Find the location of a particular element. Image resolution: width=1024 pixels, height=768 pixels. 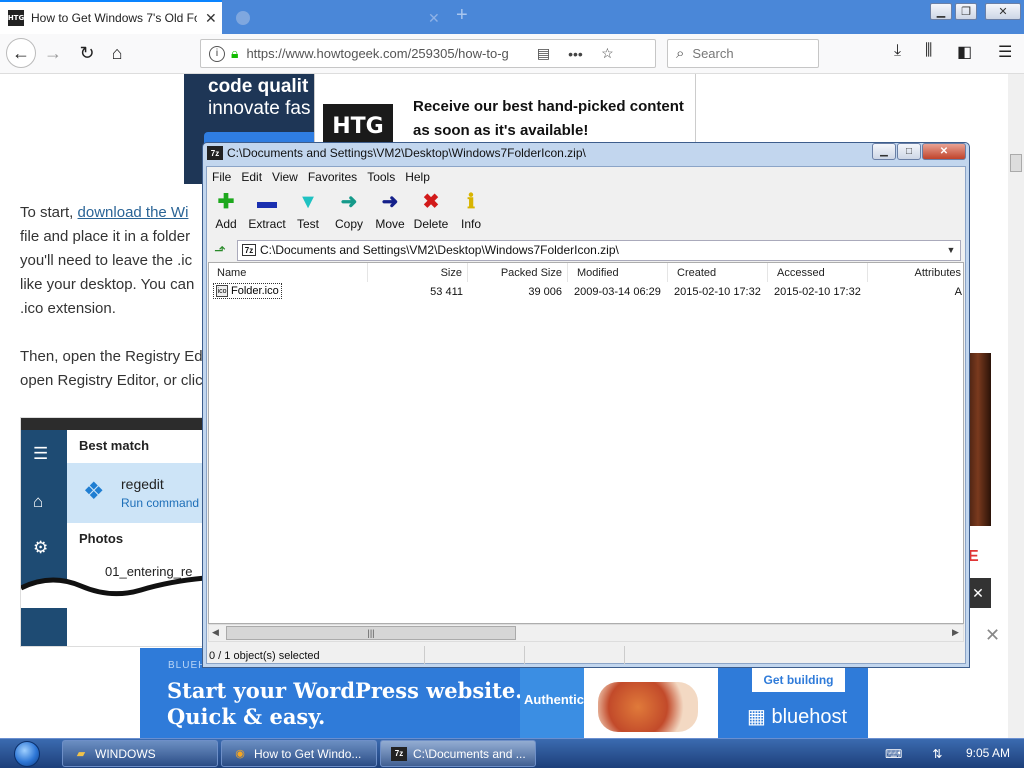

page-scrollbar-thumb is located at coordinates (1016, 163).